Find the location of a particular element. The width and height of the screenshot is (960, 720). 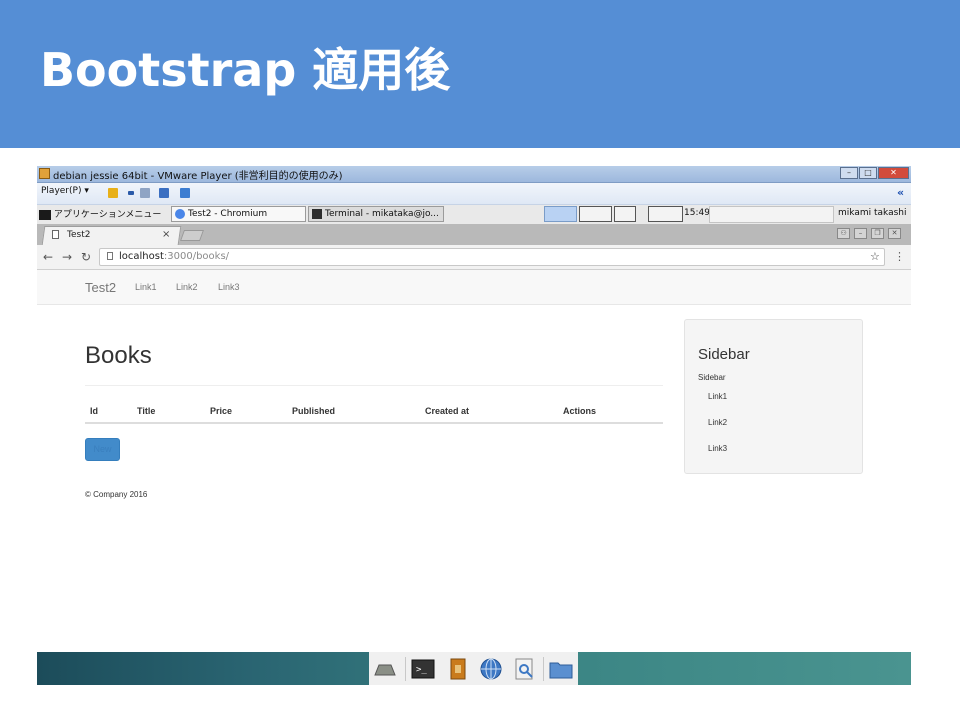

divider is located at coordinates (374, 385).